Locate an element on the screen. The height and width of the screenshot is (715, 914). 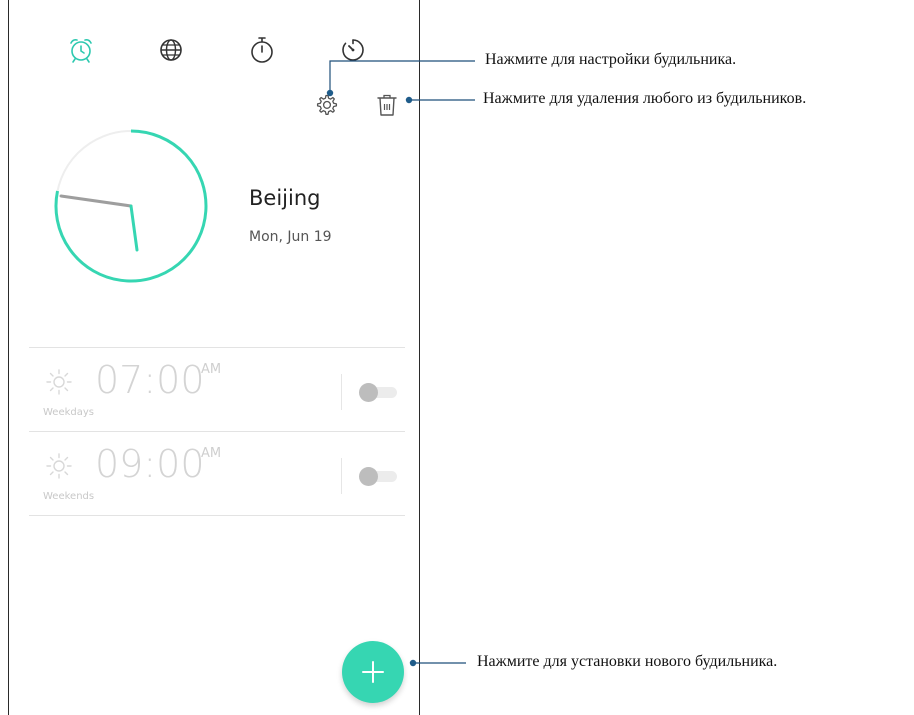
alarm-list: 07:00 AM Weekdays 09:00 AM Weekends is located at coordinates (217, 431).